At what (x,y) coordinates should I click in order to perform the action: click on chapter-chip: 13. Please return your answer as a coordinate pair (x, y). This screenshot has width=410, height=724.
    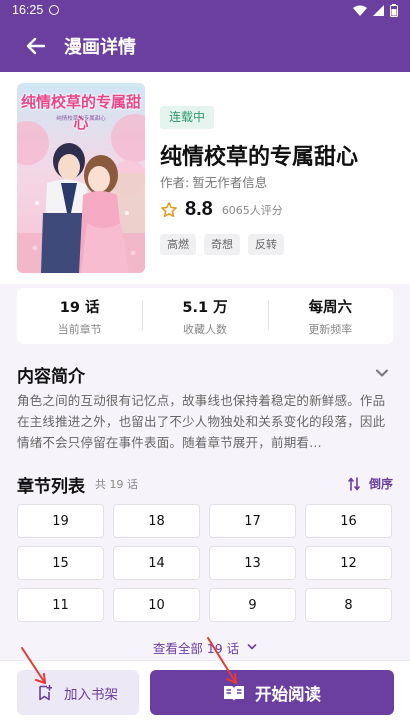
    Looking at the image, I should click on (252, 563).